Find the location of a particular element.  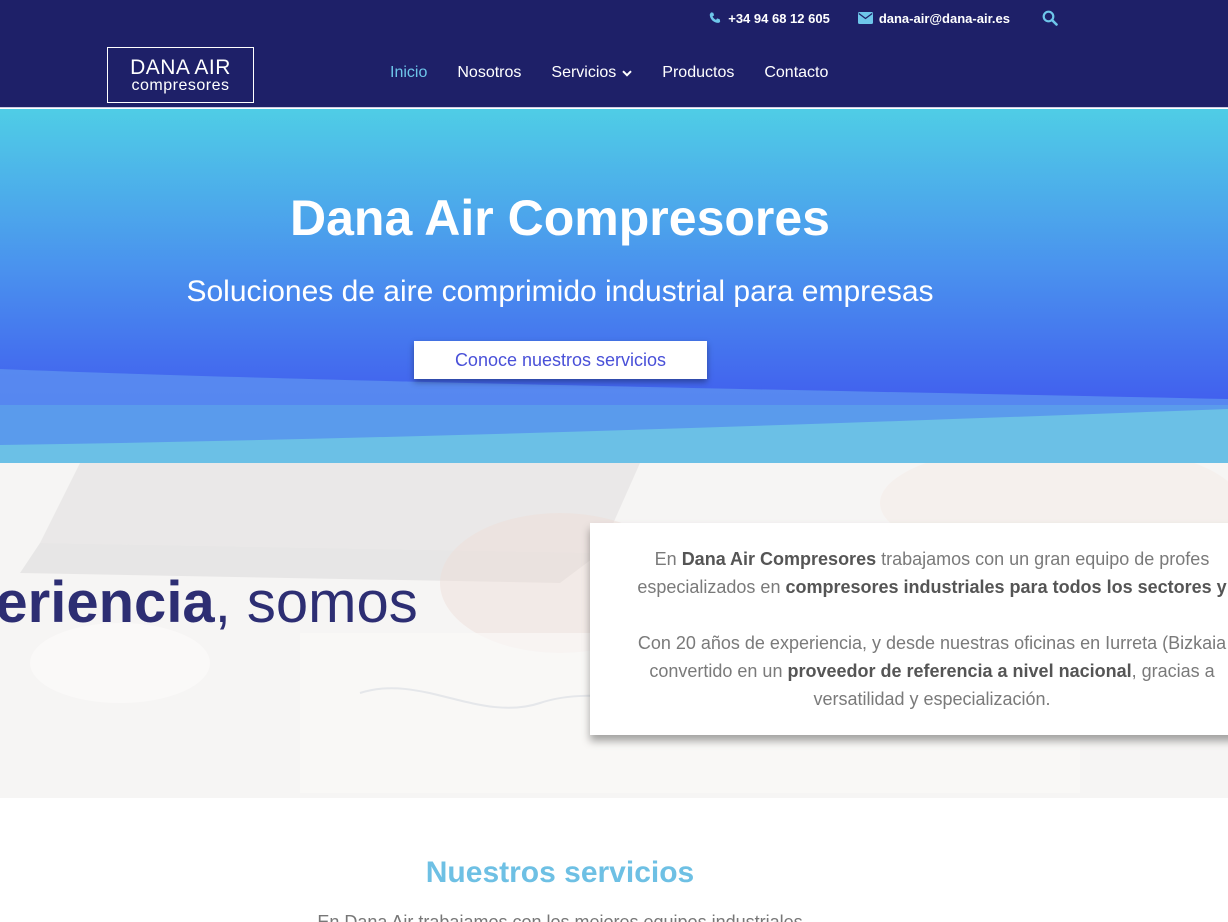

top-contact-bar: +34 94 68 12 605 dana-air@dana-air.es is located at coordinates (883, 18).